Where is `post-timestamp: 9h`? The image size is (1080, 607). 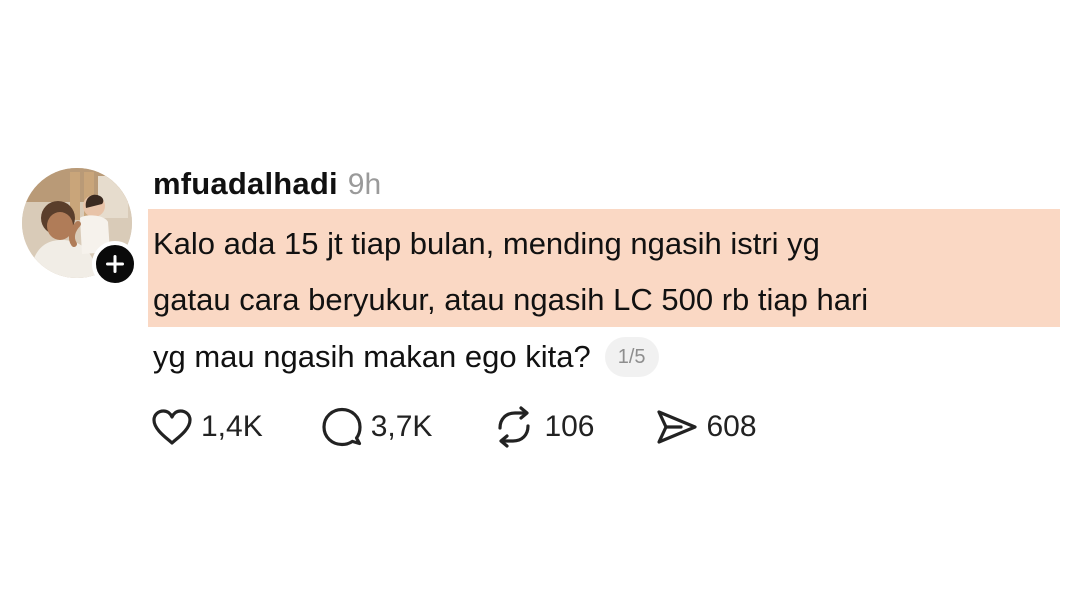 post-timestamp: 9h is located at coordinates (364, 184).